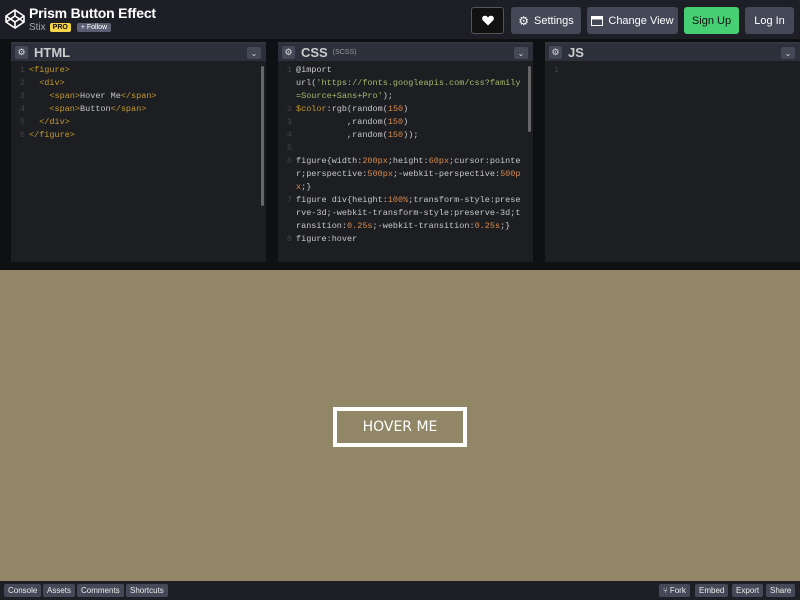  I want to click on code-token: ;height:, so click(408, 161).